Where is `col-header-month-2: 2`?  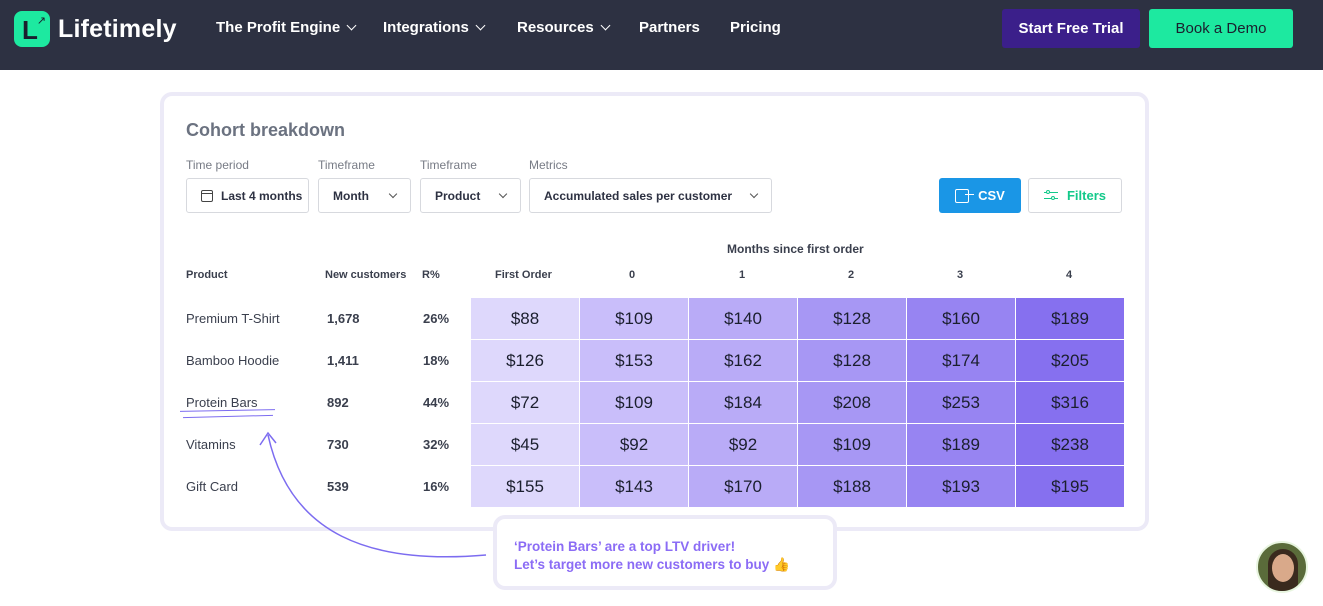 col-header-month-2: 2 is located at coordinates (851, 275).